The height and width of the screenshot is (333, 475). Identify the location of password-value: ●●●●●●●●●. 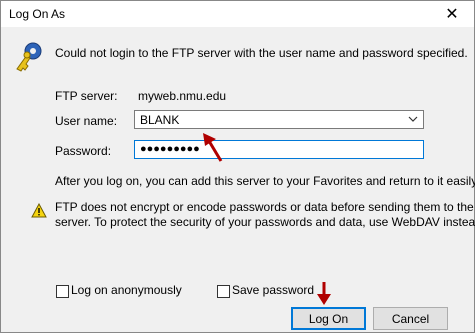
(170, 149).